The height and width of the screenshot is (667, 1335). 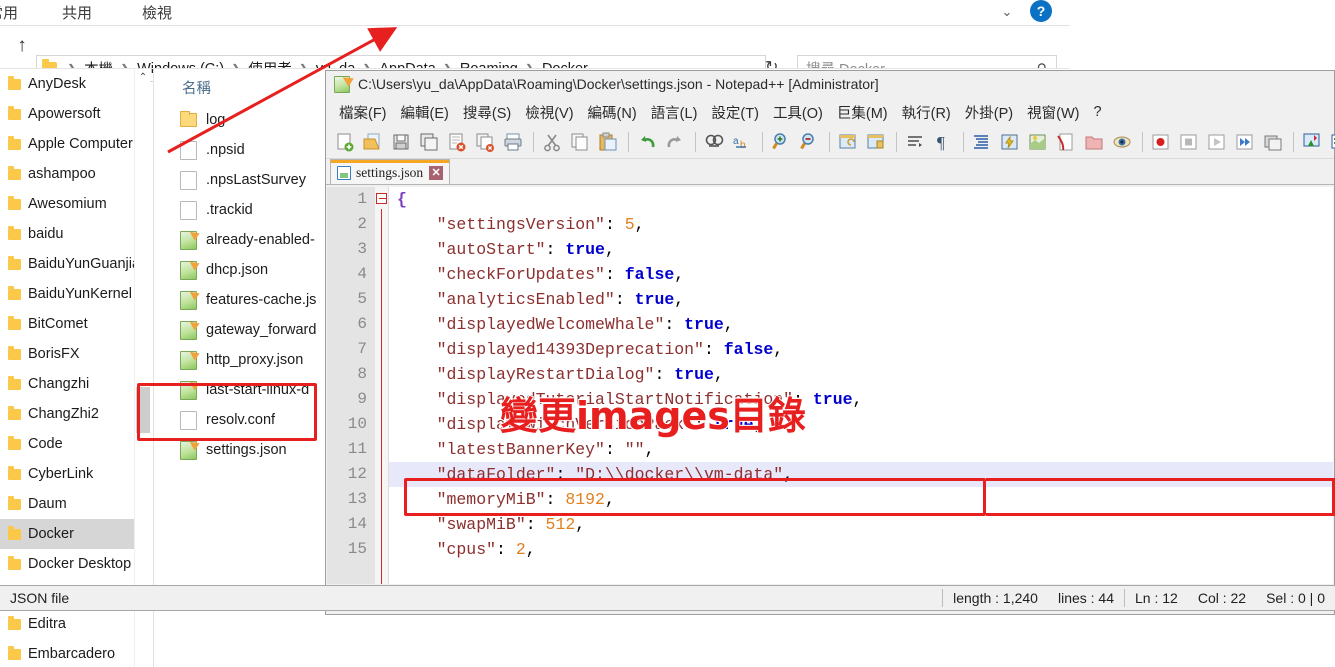 I want to click on scrollbar-thumb, so click(x=143, y=410).